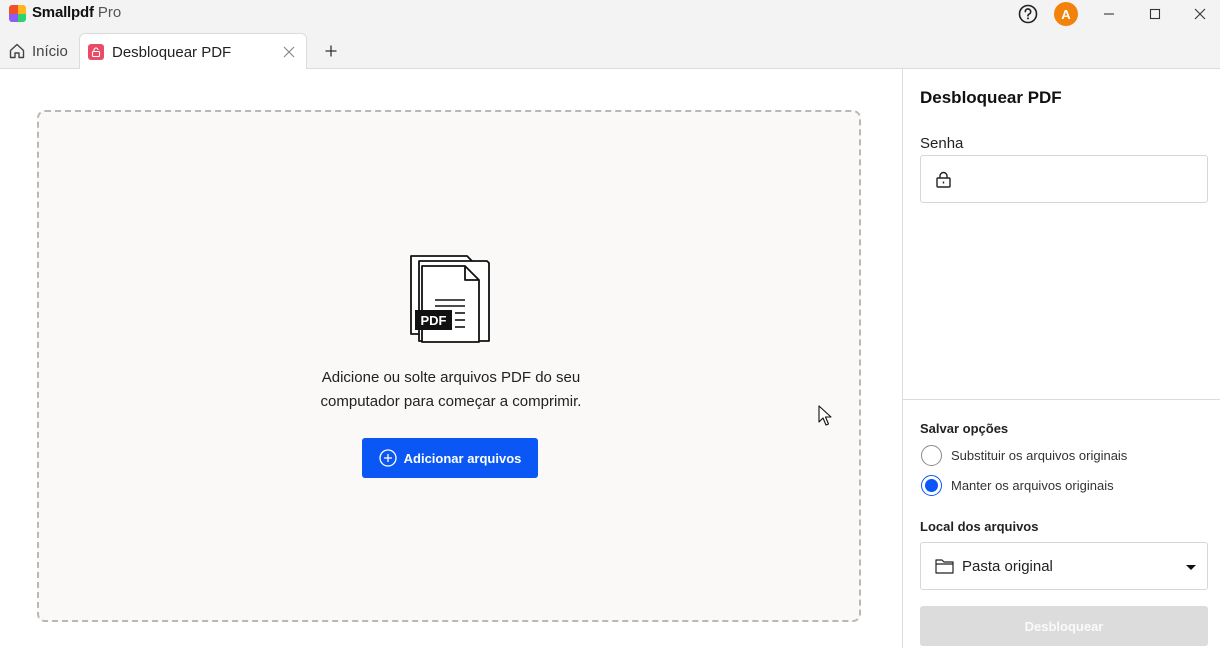  I want to click on lock-icon, so click(943, 179).